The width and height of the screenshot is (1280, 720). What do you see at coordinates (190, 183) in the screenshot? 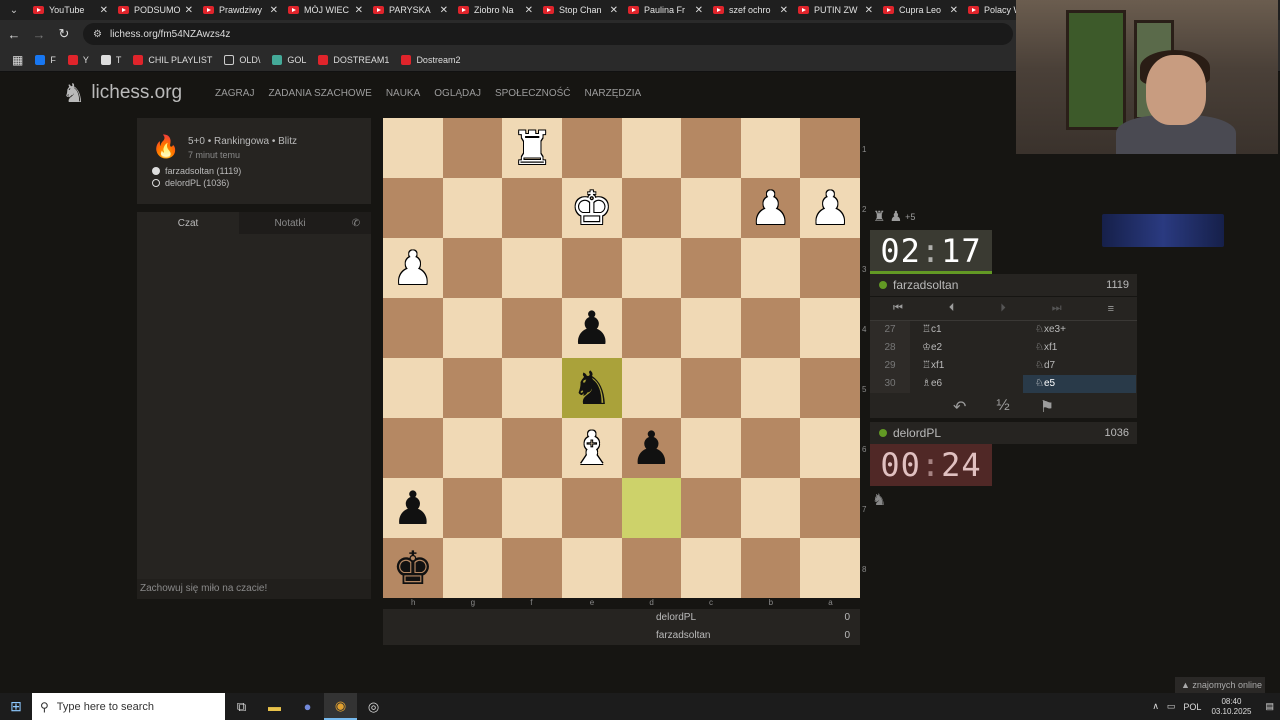
I see `player-black: delordPL (1036)` at bounding box center [190, 183].